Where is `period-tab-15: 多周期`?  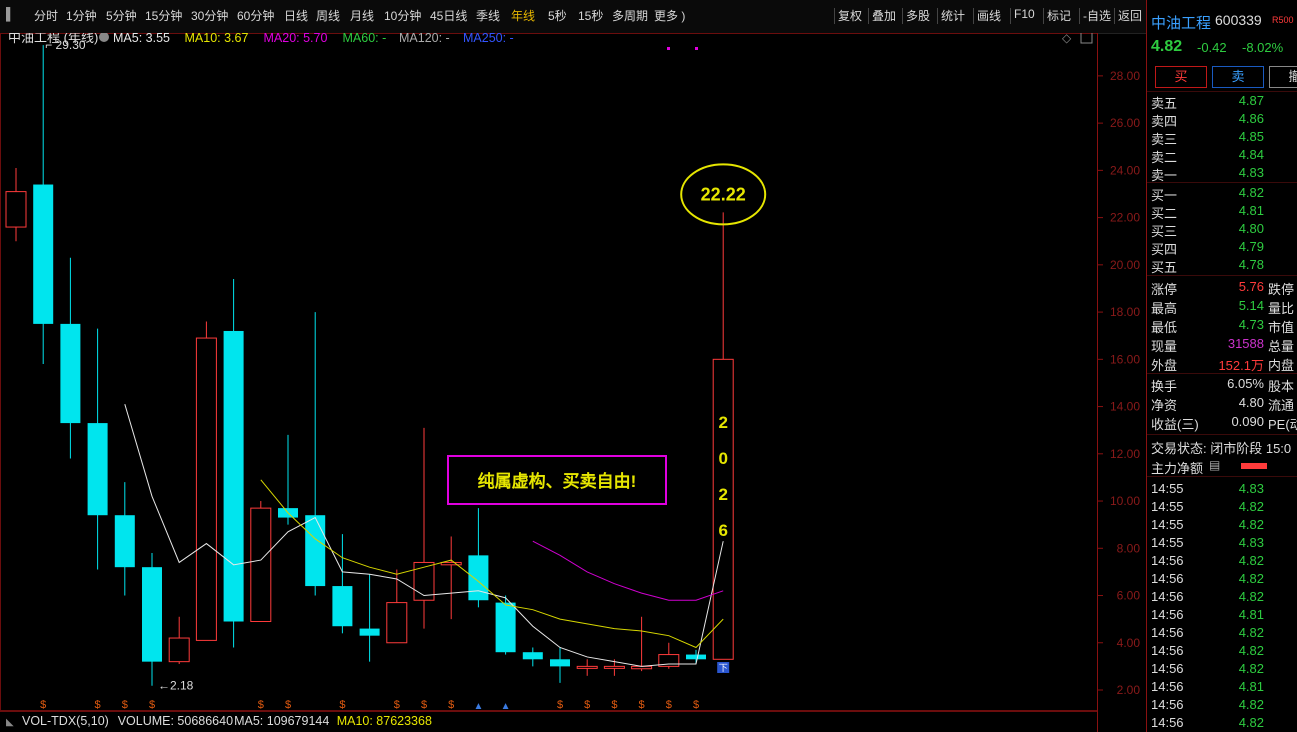 period-tab-15: 多周期 is located at coordinates (630, 15).